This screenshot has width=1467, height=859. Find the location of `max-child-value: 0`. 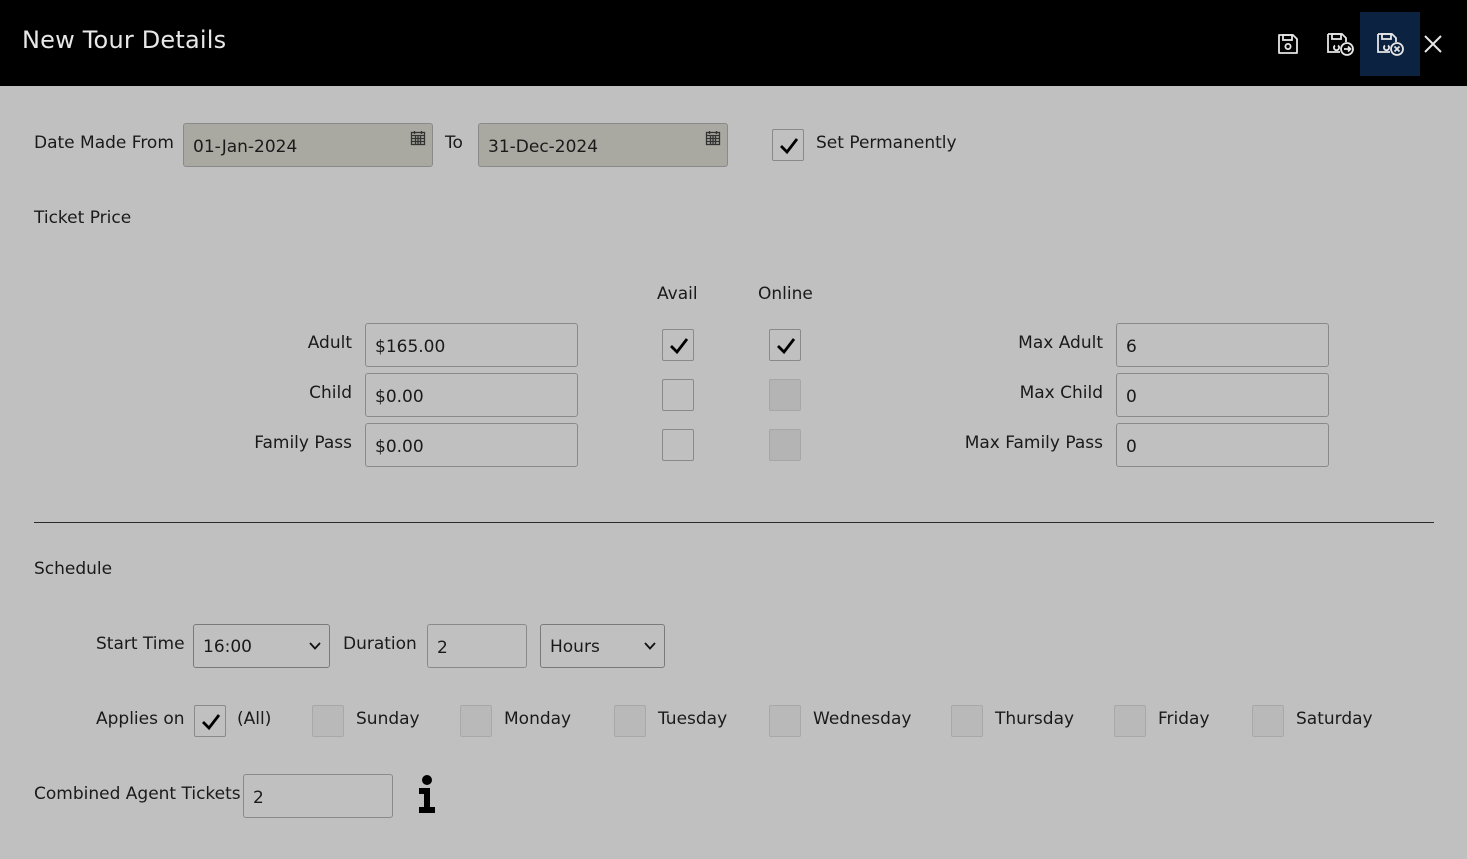

max-child-value: 0 is located at coordinates (1131, 397).